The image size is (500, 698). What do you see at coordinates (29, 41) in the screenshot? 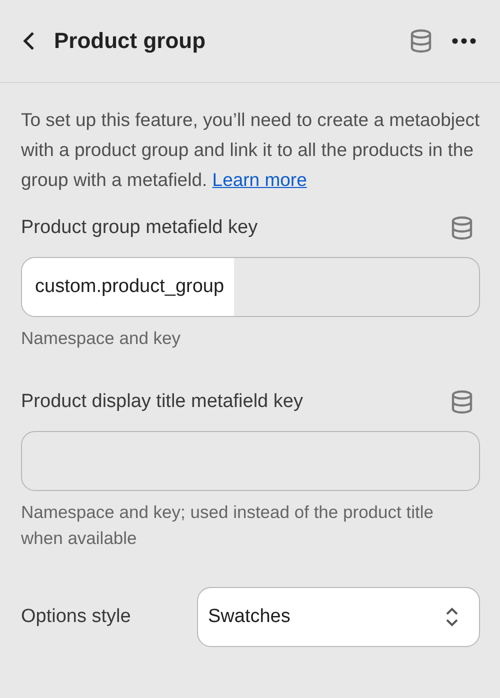
I see `back-icon` at bounding box center [29, 41].